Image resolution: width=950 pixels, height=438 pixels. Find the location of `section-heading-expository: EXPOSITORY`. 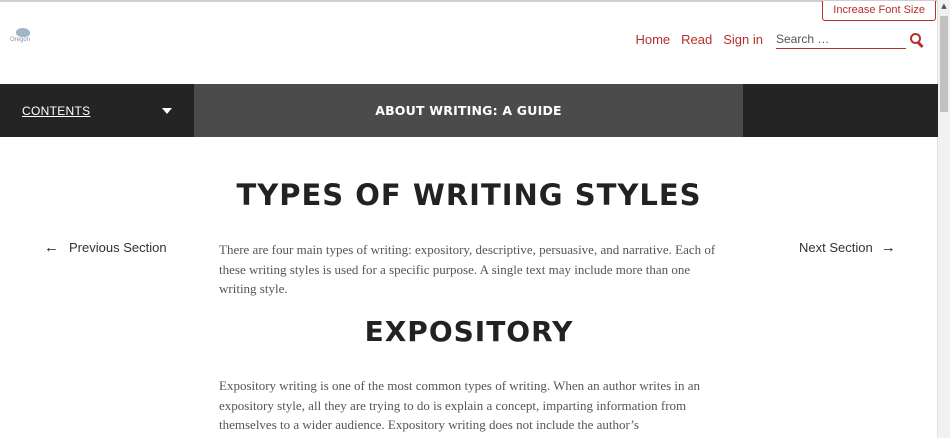

section-heading-expository: EXPOSITORY is located at coordinates (469, 331).